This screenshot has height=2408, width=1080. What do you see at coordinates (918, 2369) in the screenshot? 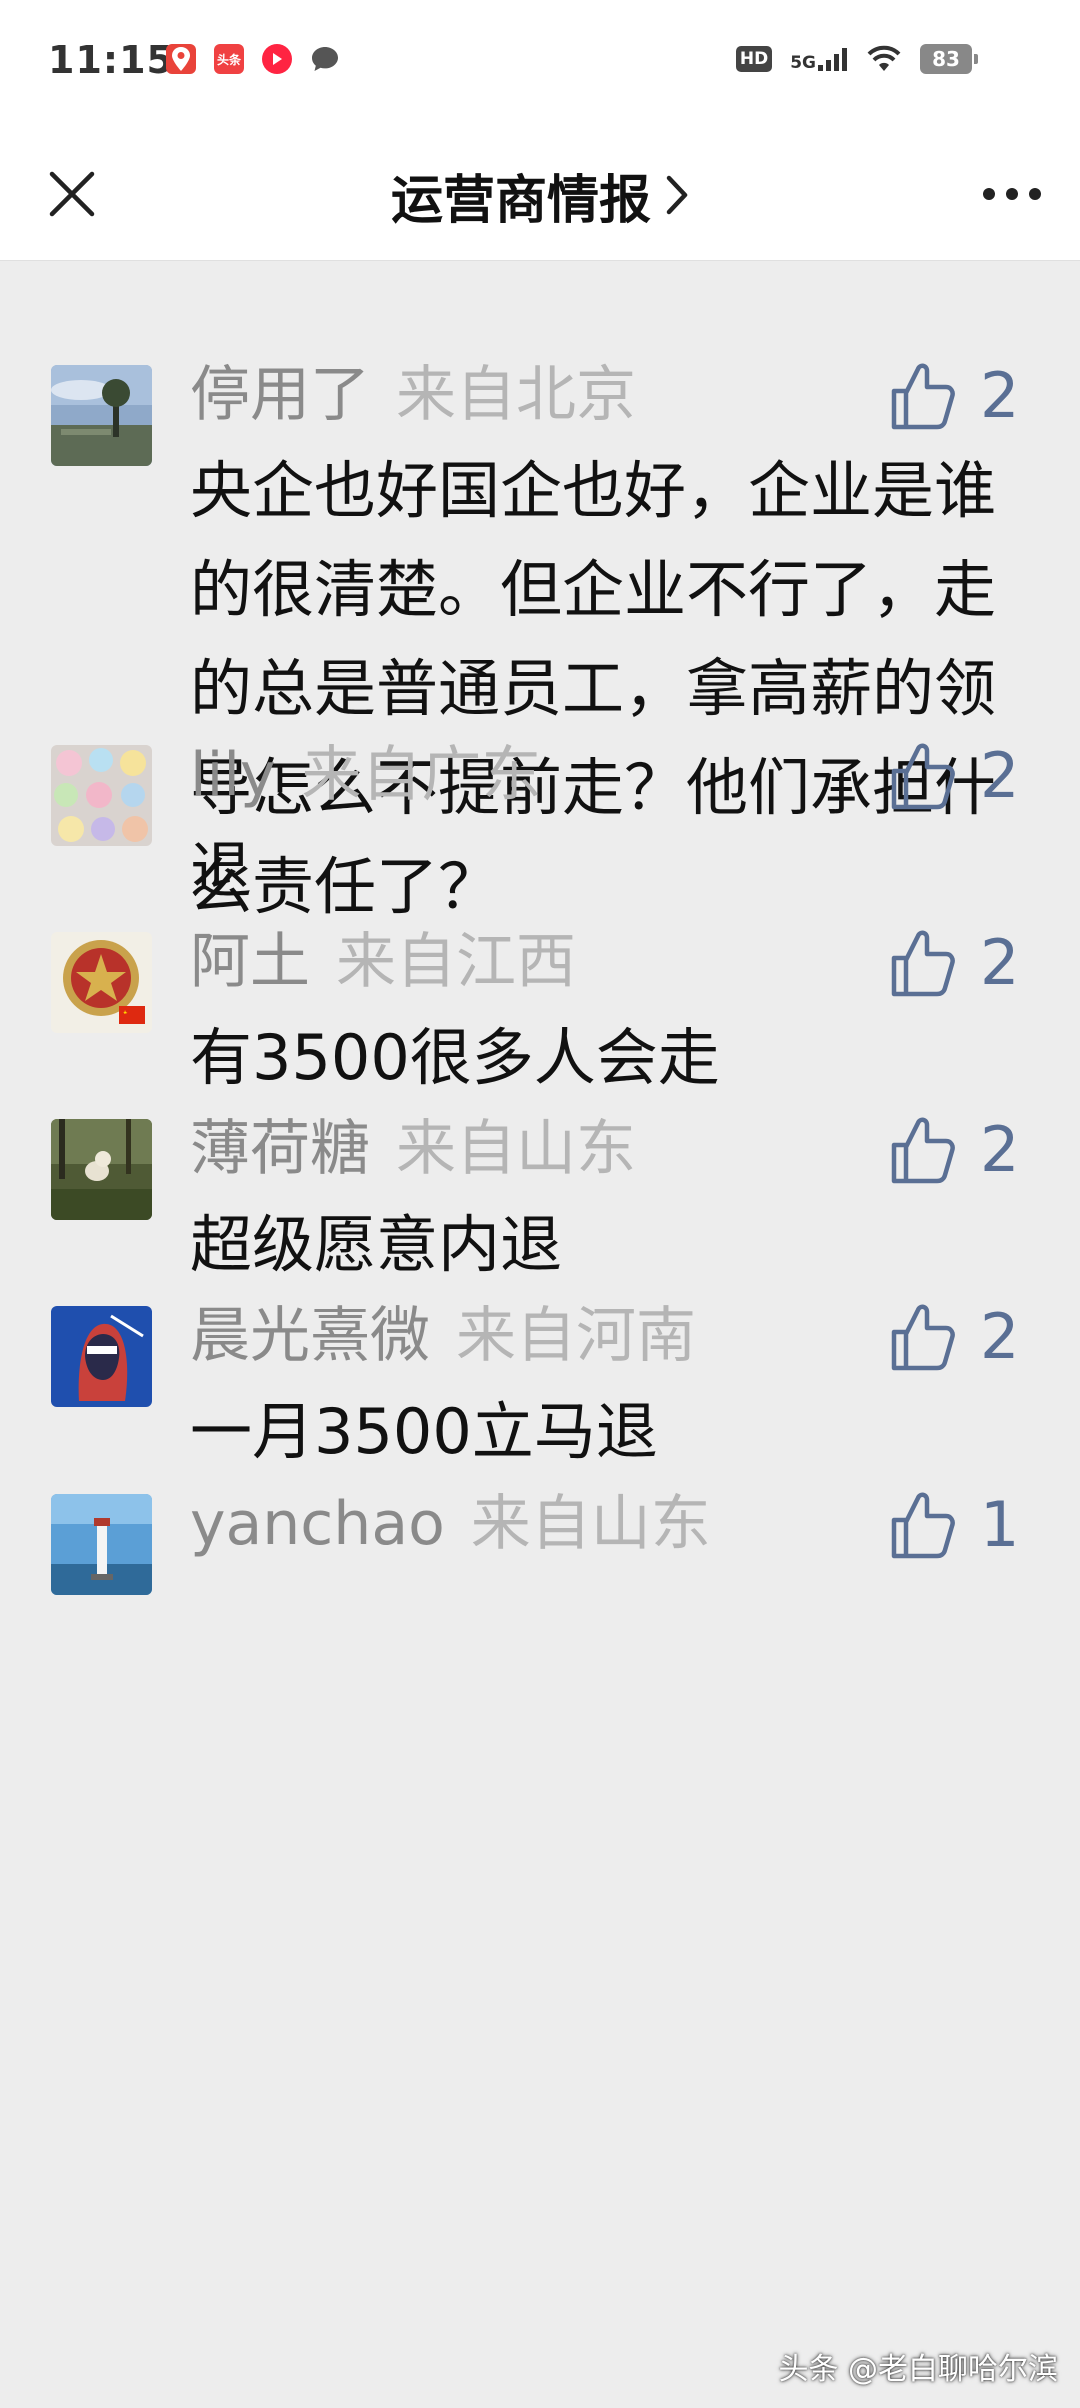
I see `watermark: 头条 @老白聊哈尔滨` at bounding box center [918, 2369].